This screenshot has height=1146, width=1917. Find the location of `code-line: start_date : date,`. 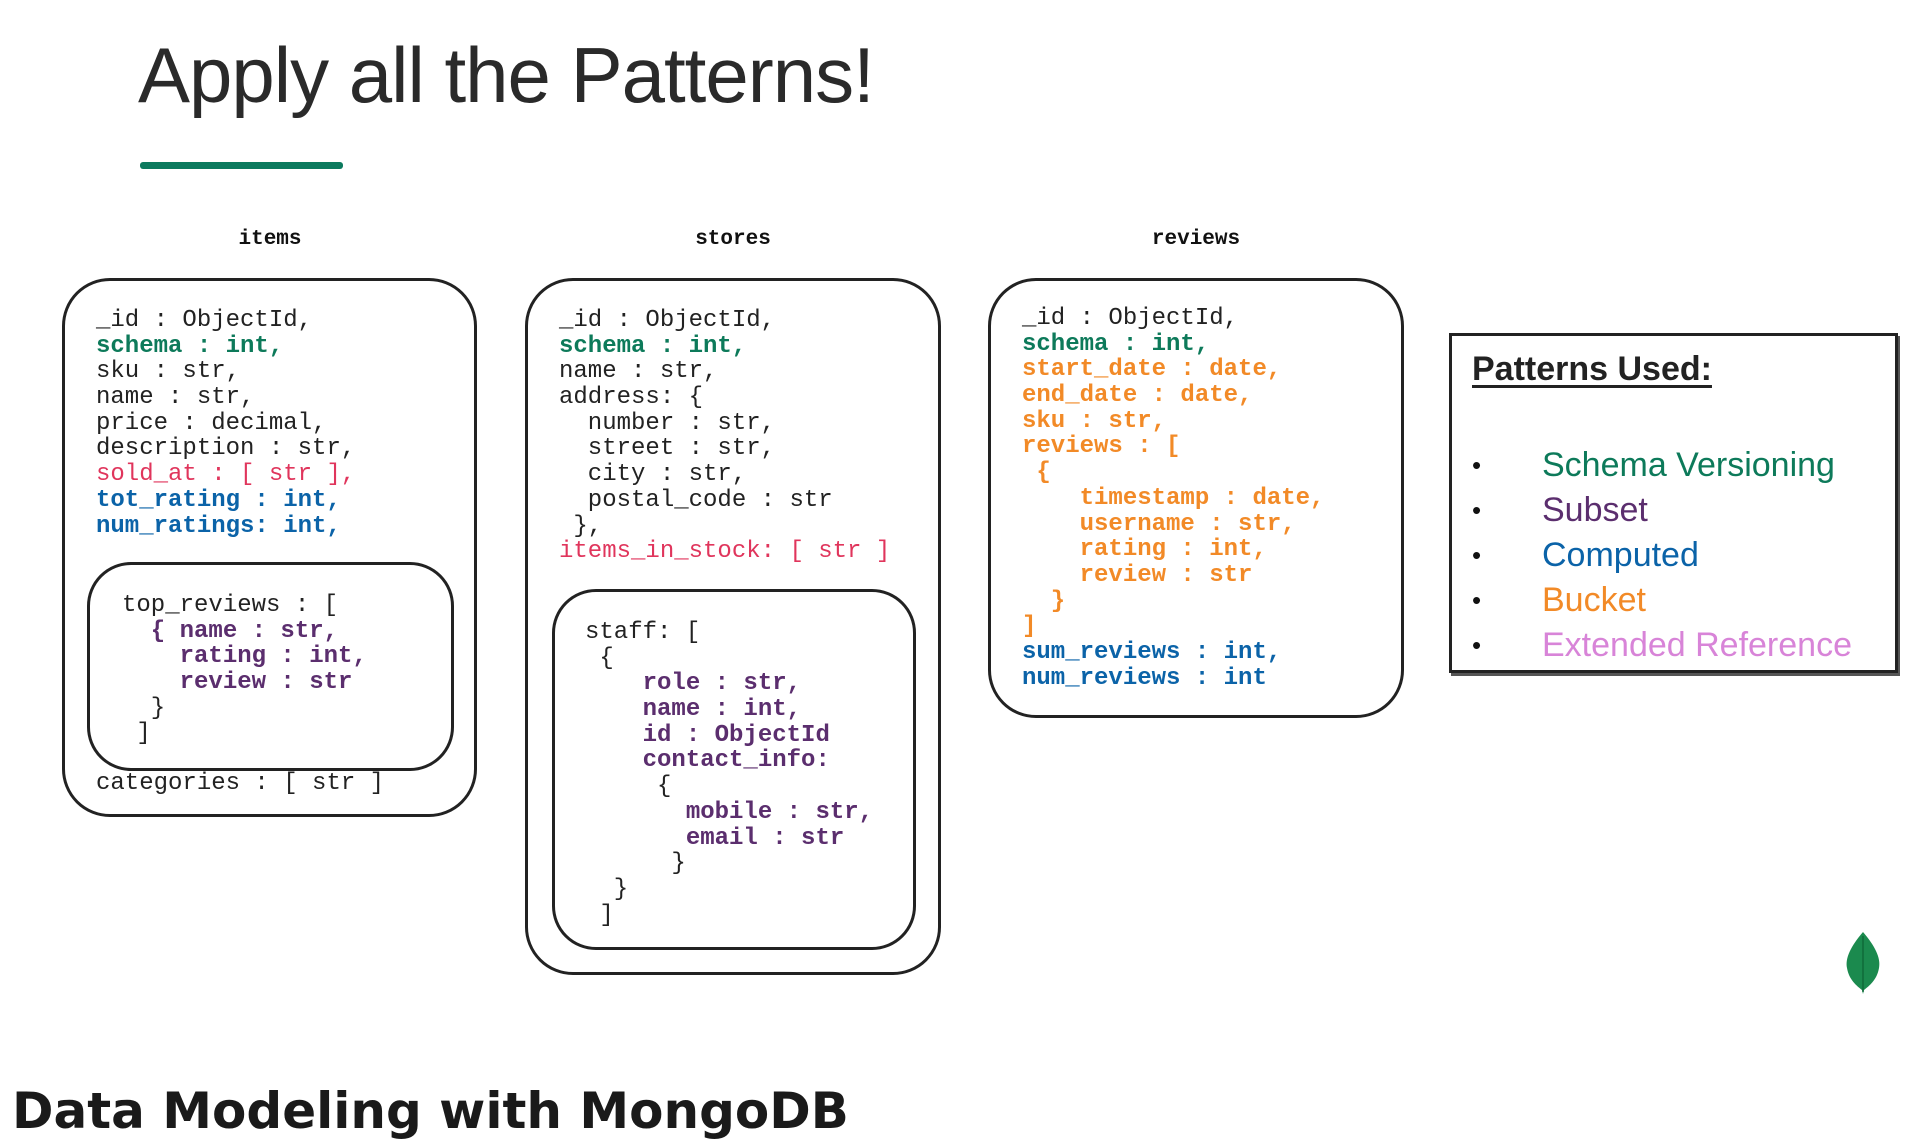

code-line: start_date : date, is located at coordinates (1152, 370).